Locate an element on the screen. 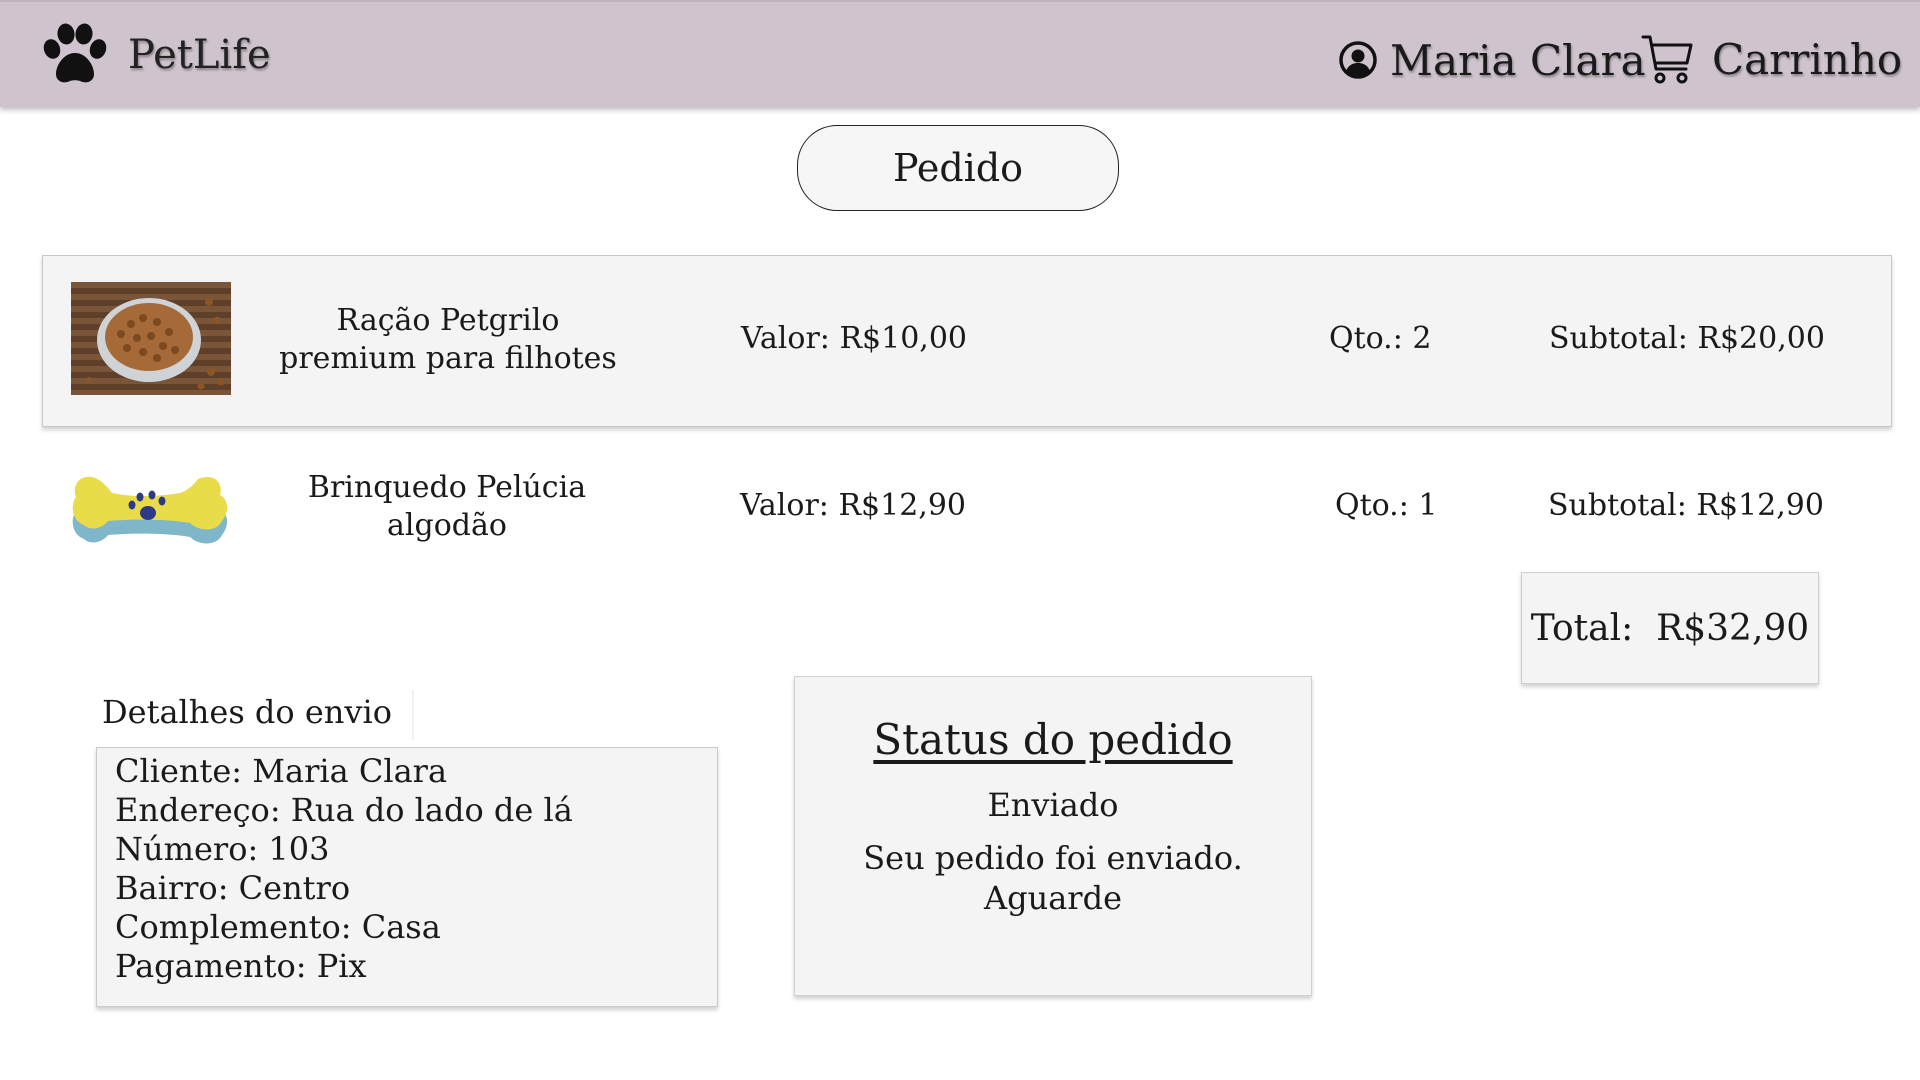 This screenshot has height=1080, width=1920. top-bar: PetLife Maria Clara Carrinho is located at coordinates (960, 53).